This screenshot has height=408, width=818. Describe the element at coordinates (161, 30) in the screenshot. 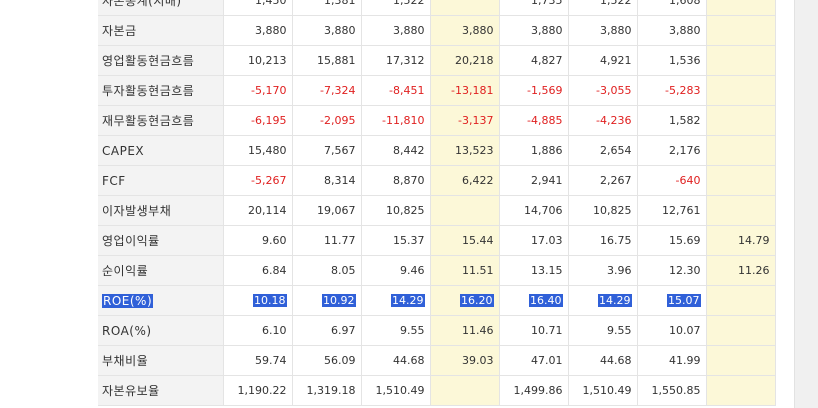

I see `row-label-cell: 자본금` at that location.